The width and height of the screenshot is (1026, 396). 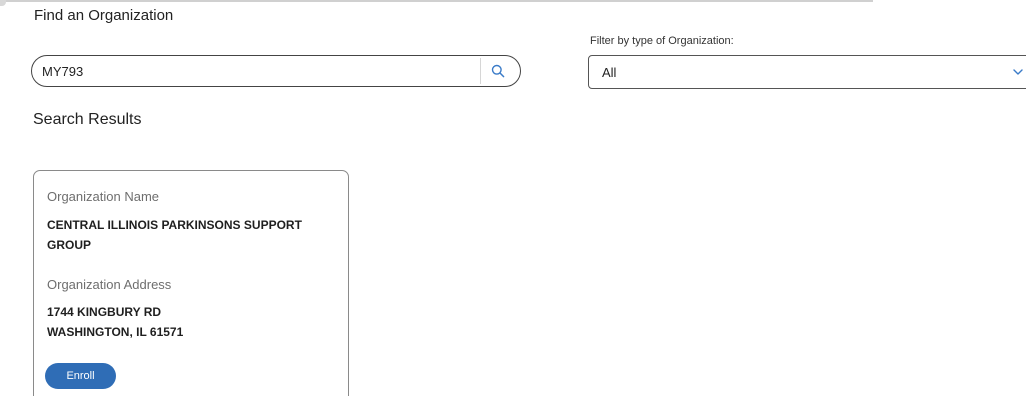 What do you see at coordinates (3, 3) in the screenshot?
I see `top-divider-cap` at bounding box center [3, 3].